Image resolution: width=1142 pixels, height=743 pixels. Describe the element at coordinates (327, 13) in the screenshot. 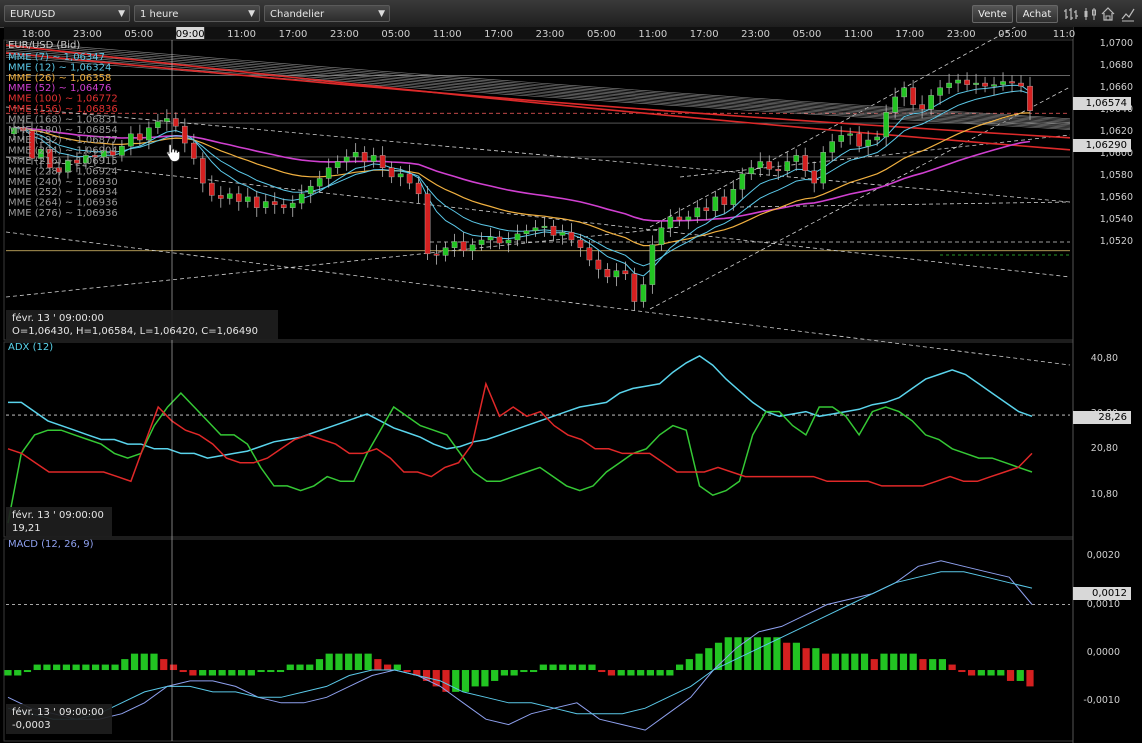

I see `chart-type-select: Chandelier ▼` at that location.